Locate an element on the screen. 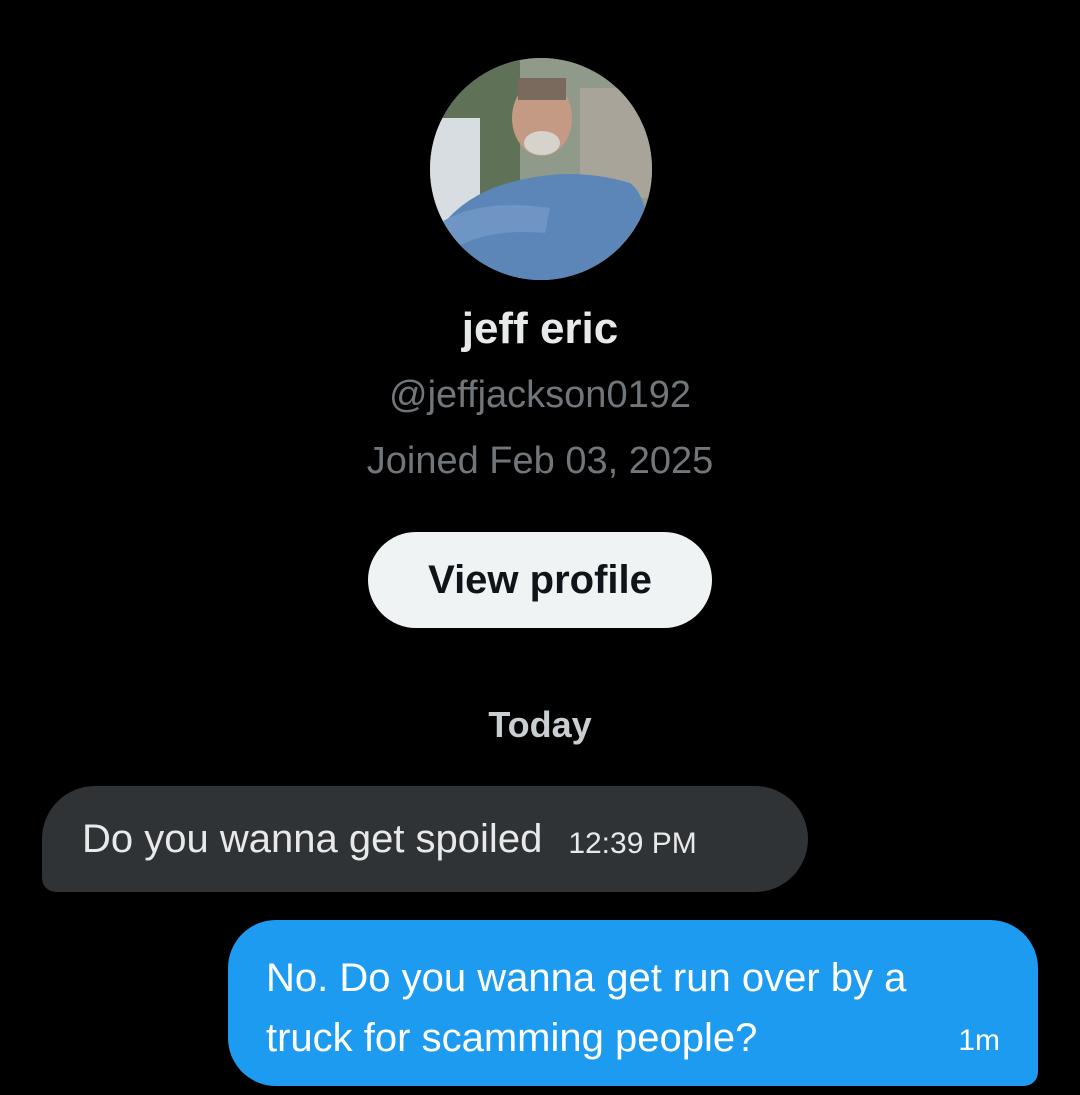 Image resolution: width=1080 pixels, height=1095 pixels. message-timestamp: 12:39 PM is located at coordinates (632, 843).